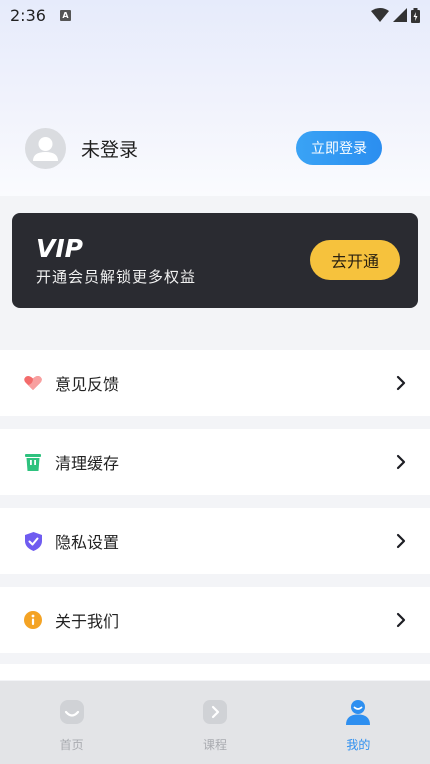 This screenshot has width=430, height=764. I want to click on notification-a-icon: A, so click(65, 15).